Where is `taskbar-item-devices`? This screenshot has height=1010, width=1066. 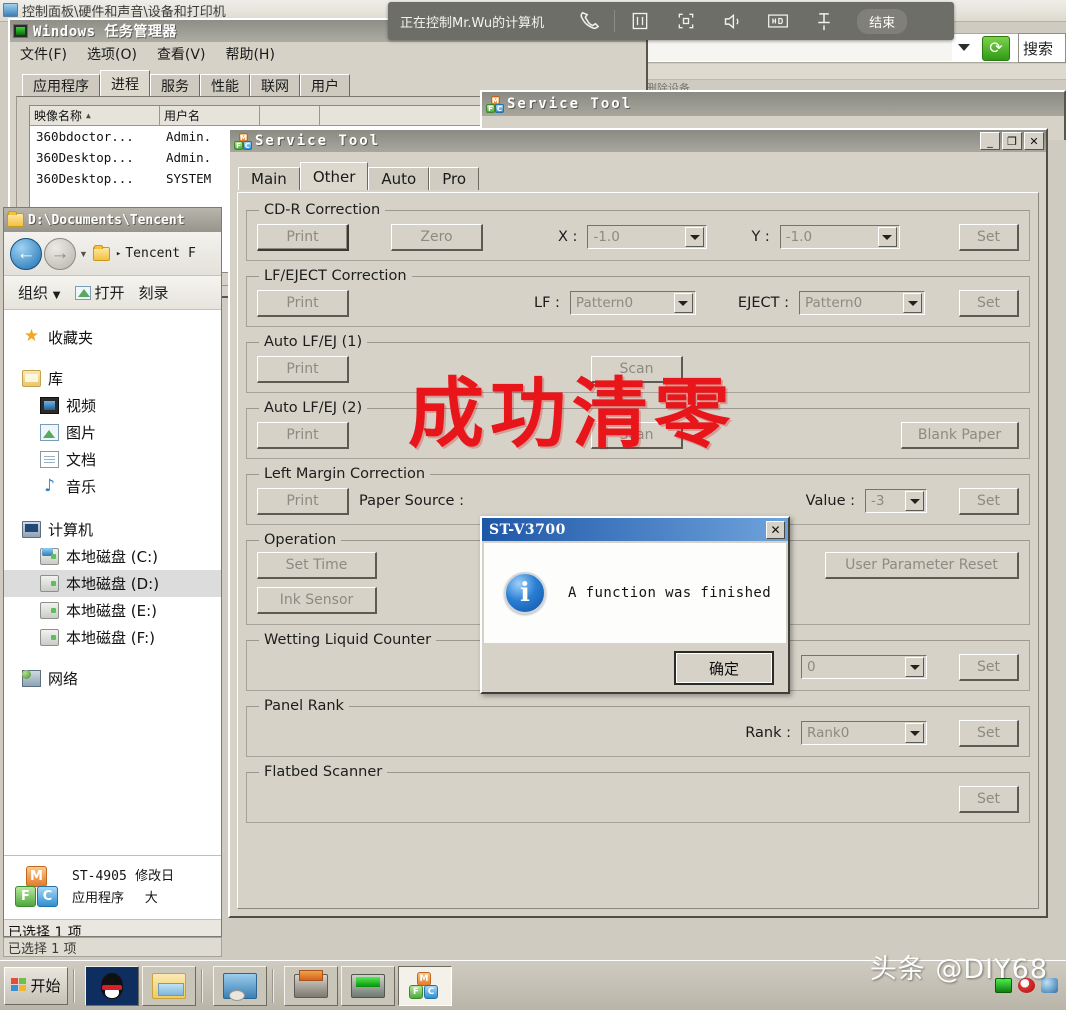
taskbar-item-devices is located at coordinates (240, 985).